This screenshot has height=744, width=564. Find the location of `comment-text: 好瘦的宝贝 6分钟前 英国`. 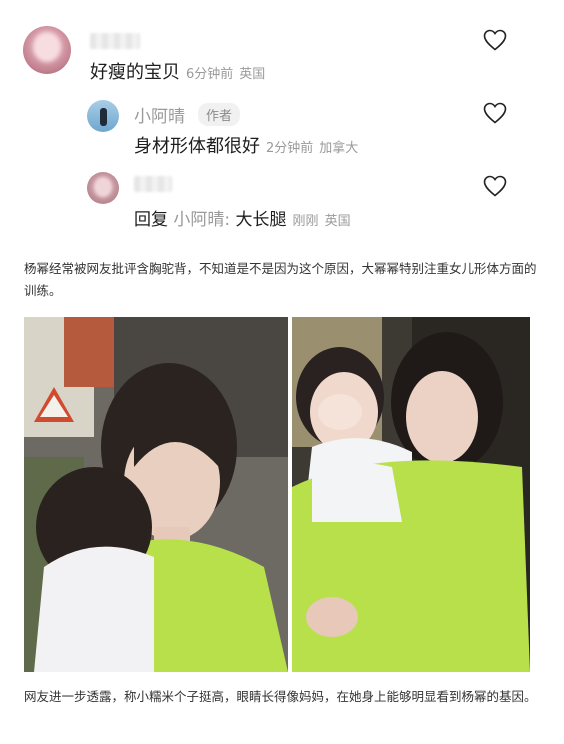

comment-text: 好瘦的宝贝 6分钟前 英国 is located at coordinates (177, 71).